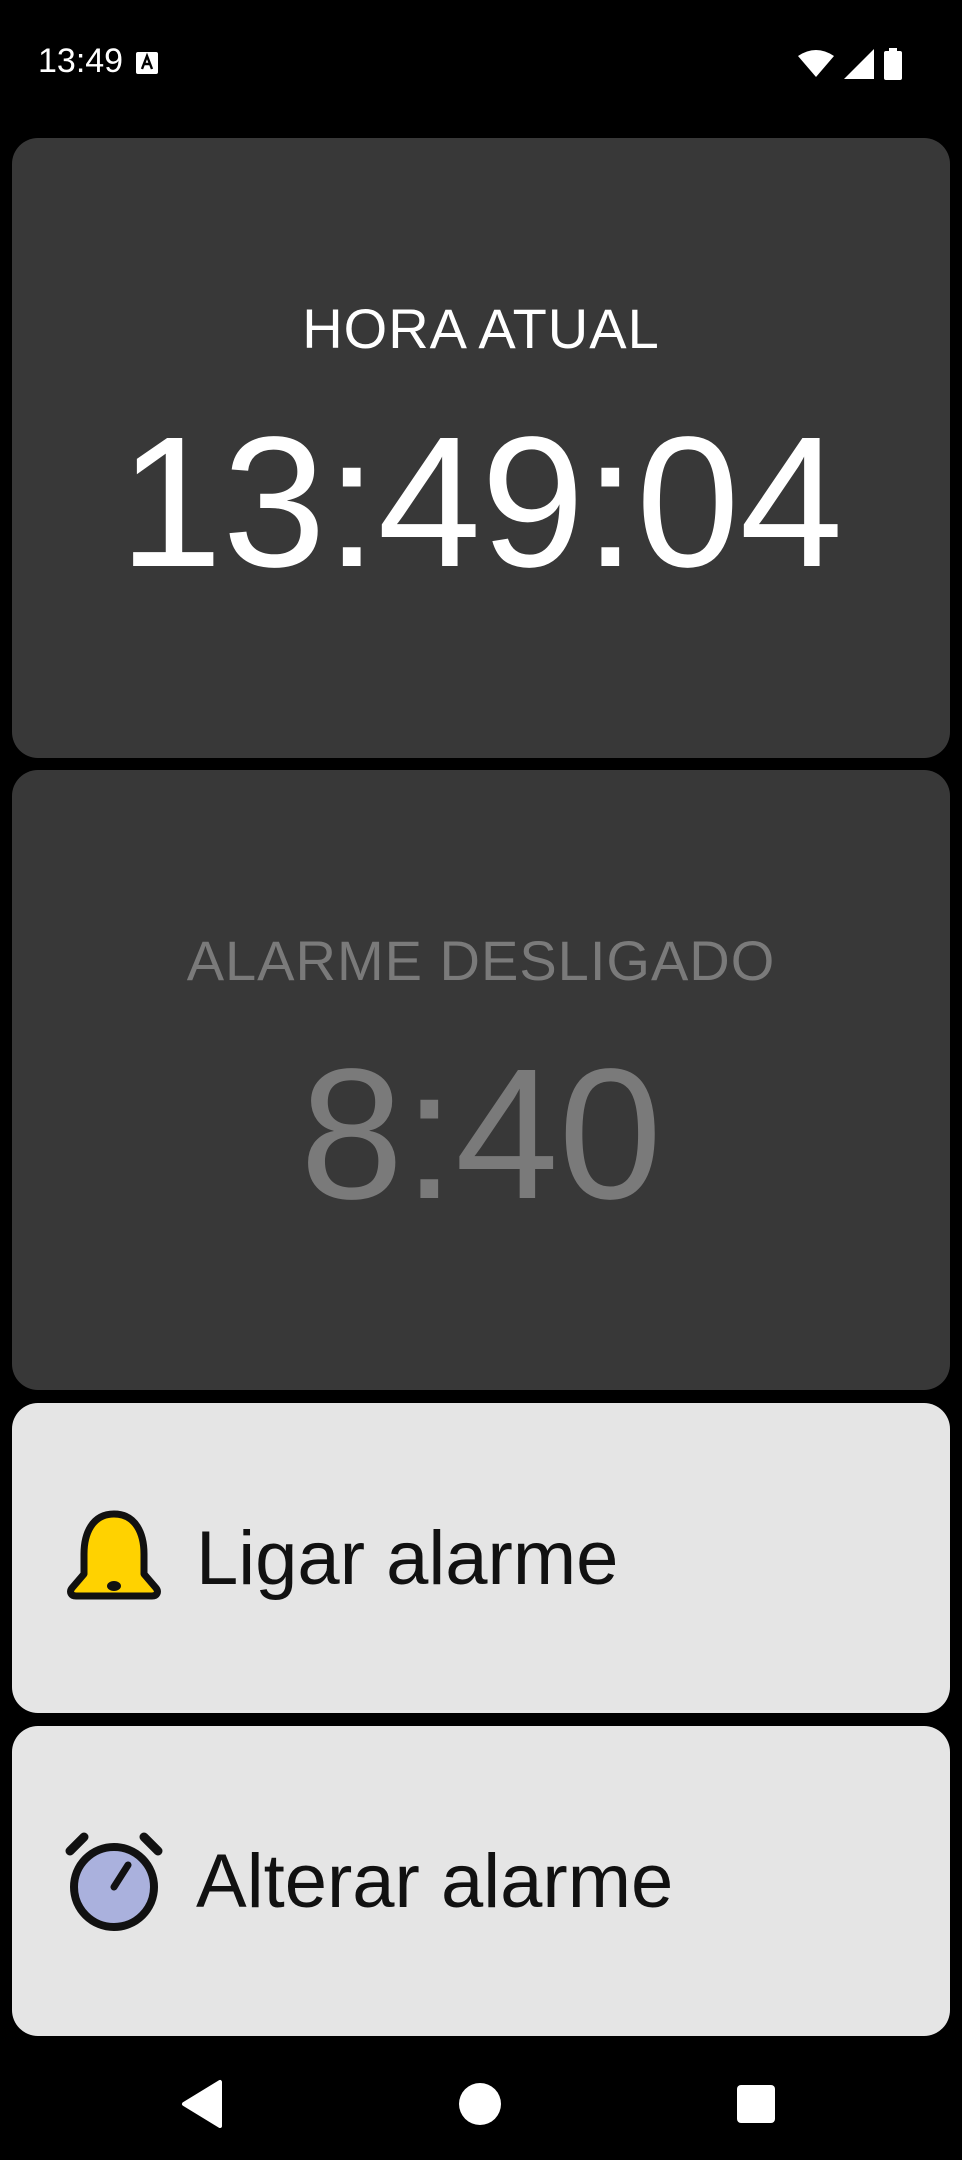 The image size is (962, 2160). What do you see at coordinates (435, 1881) in the screenshot?
I see `change-alarm-label: Alterar alarme` at bounding box center [435, 1881].